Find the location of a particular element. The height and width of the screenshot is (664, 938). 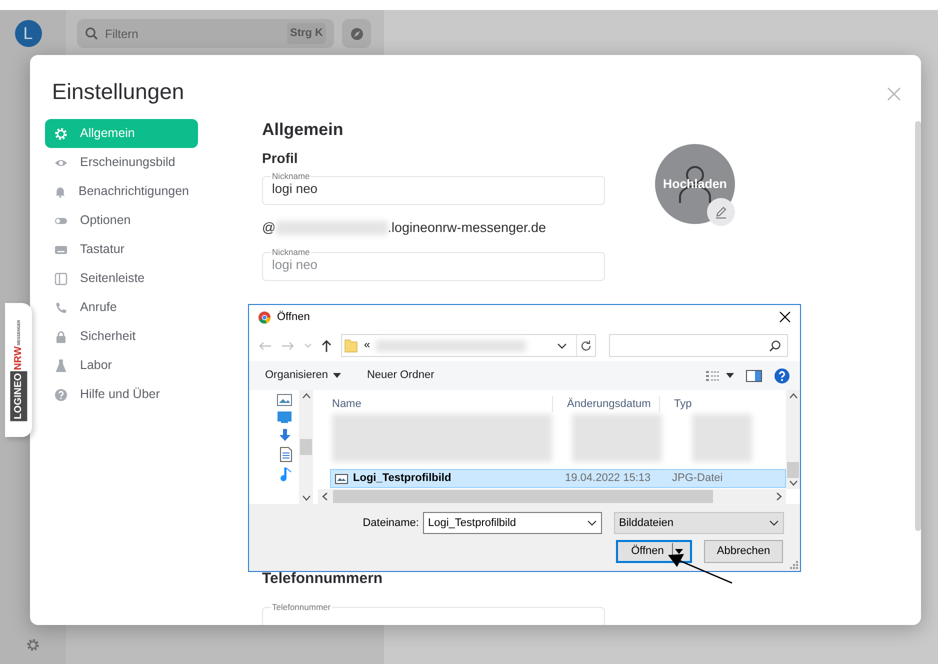

column-header: Änderungsdatum is located at coordinates (605, 404).